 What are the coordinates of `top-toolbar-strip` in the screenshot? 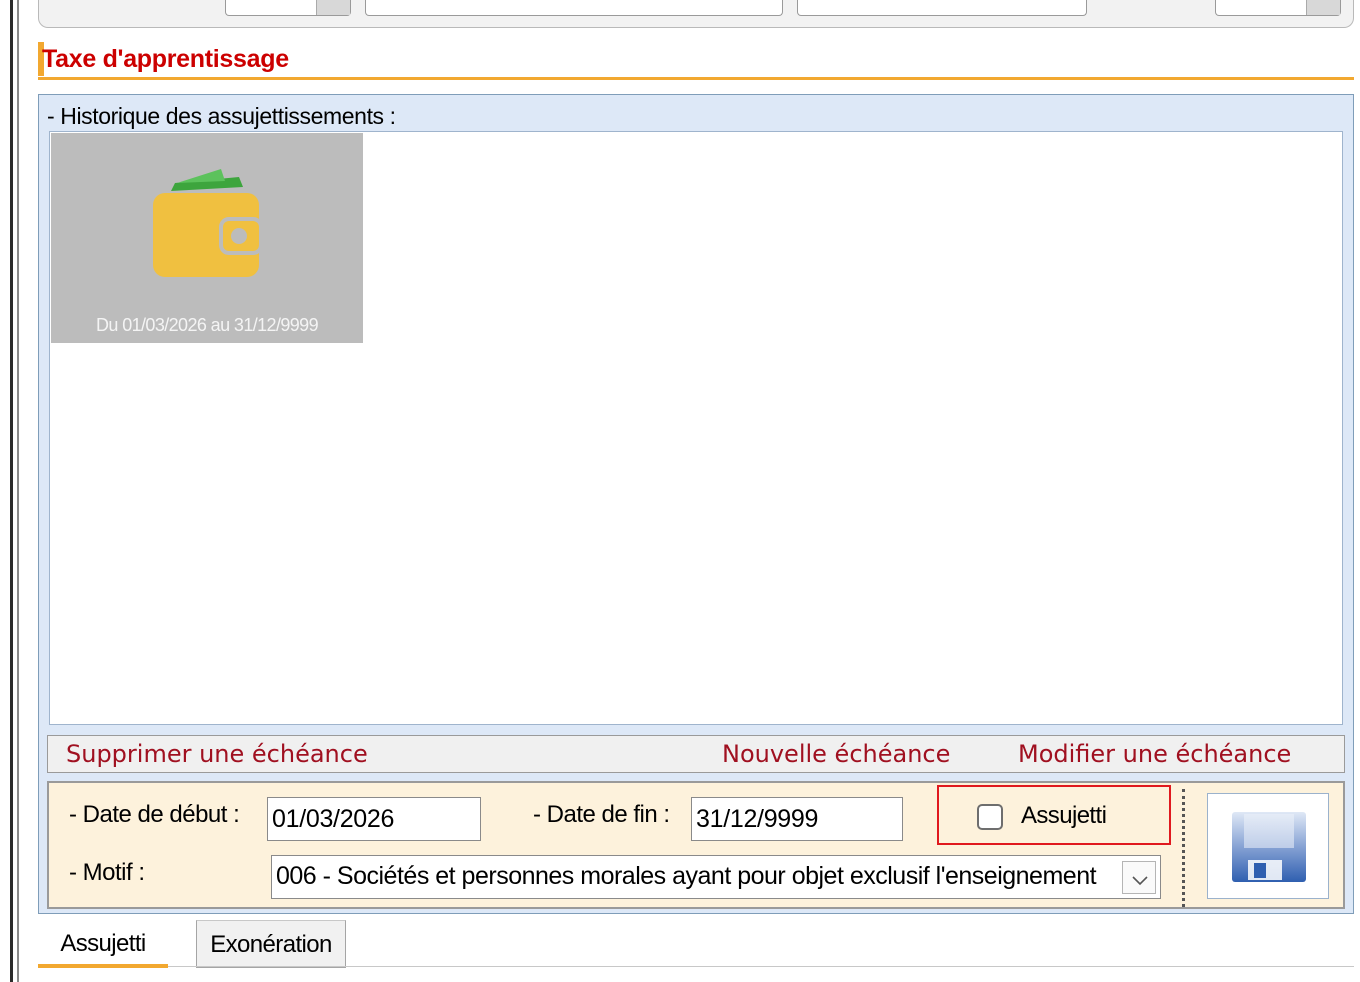 It's located at (696, 14).